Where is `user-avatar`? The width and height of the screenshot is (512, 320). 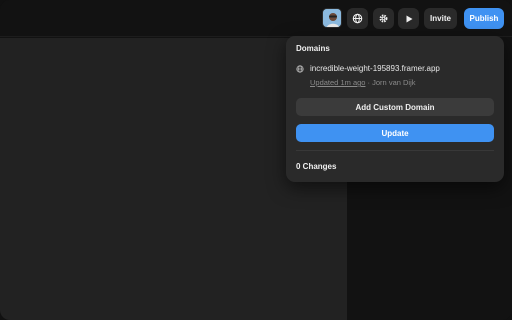 user-avatar is located at coordinates (332, 18).